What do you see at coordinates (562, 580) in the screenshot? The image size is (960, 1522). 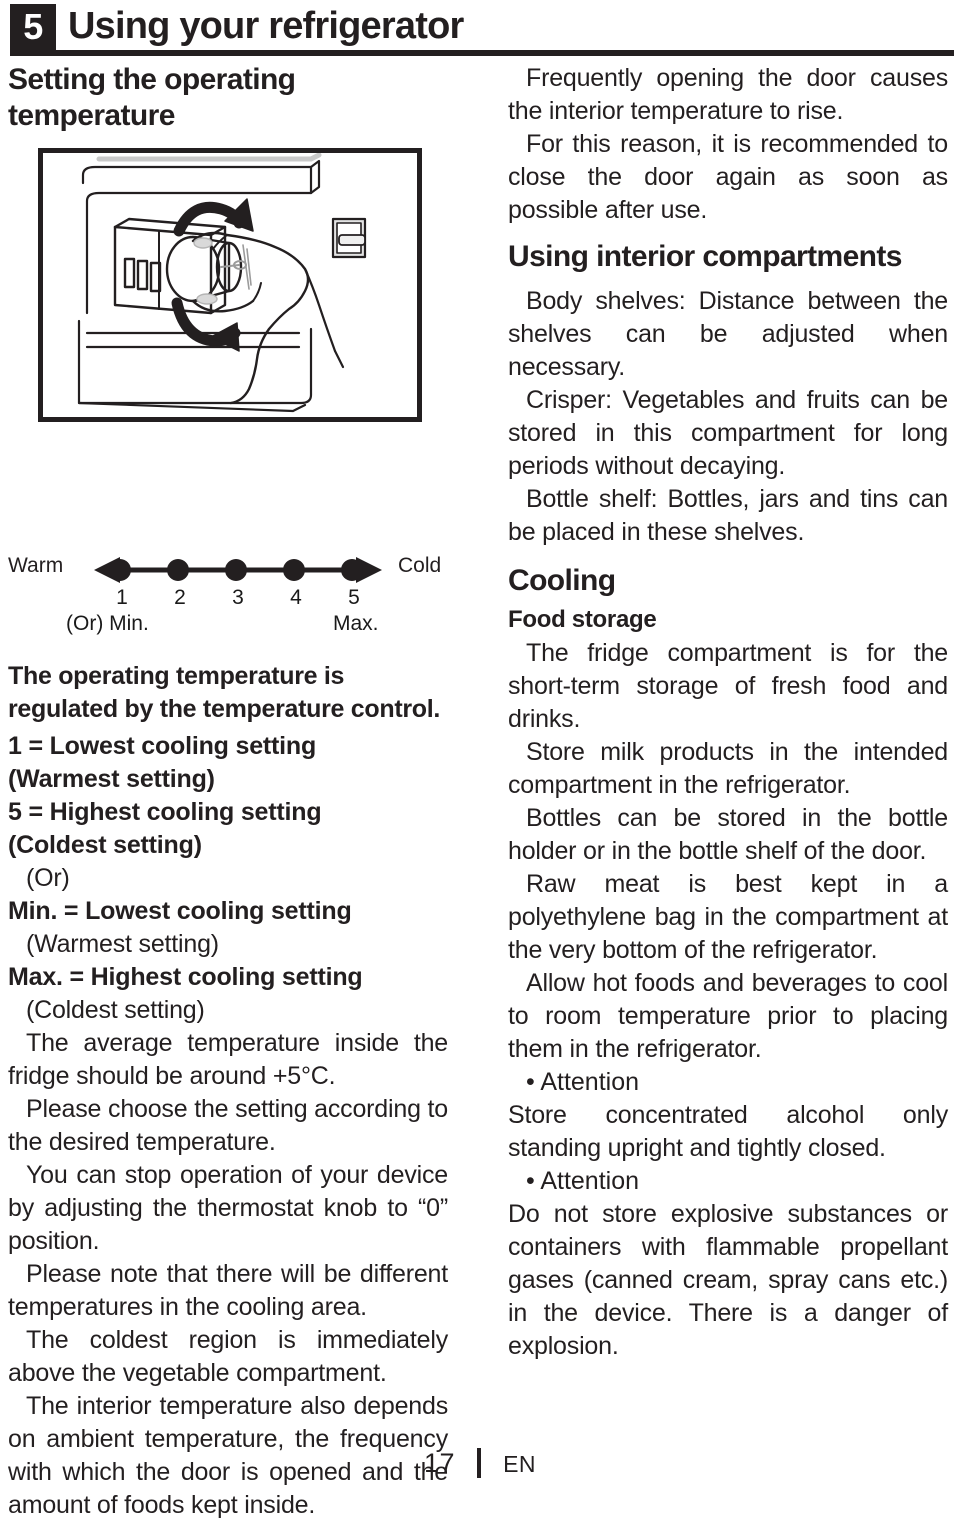 I see `section-heading-cooling: Cooling` at bounding box center [562, 580].